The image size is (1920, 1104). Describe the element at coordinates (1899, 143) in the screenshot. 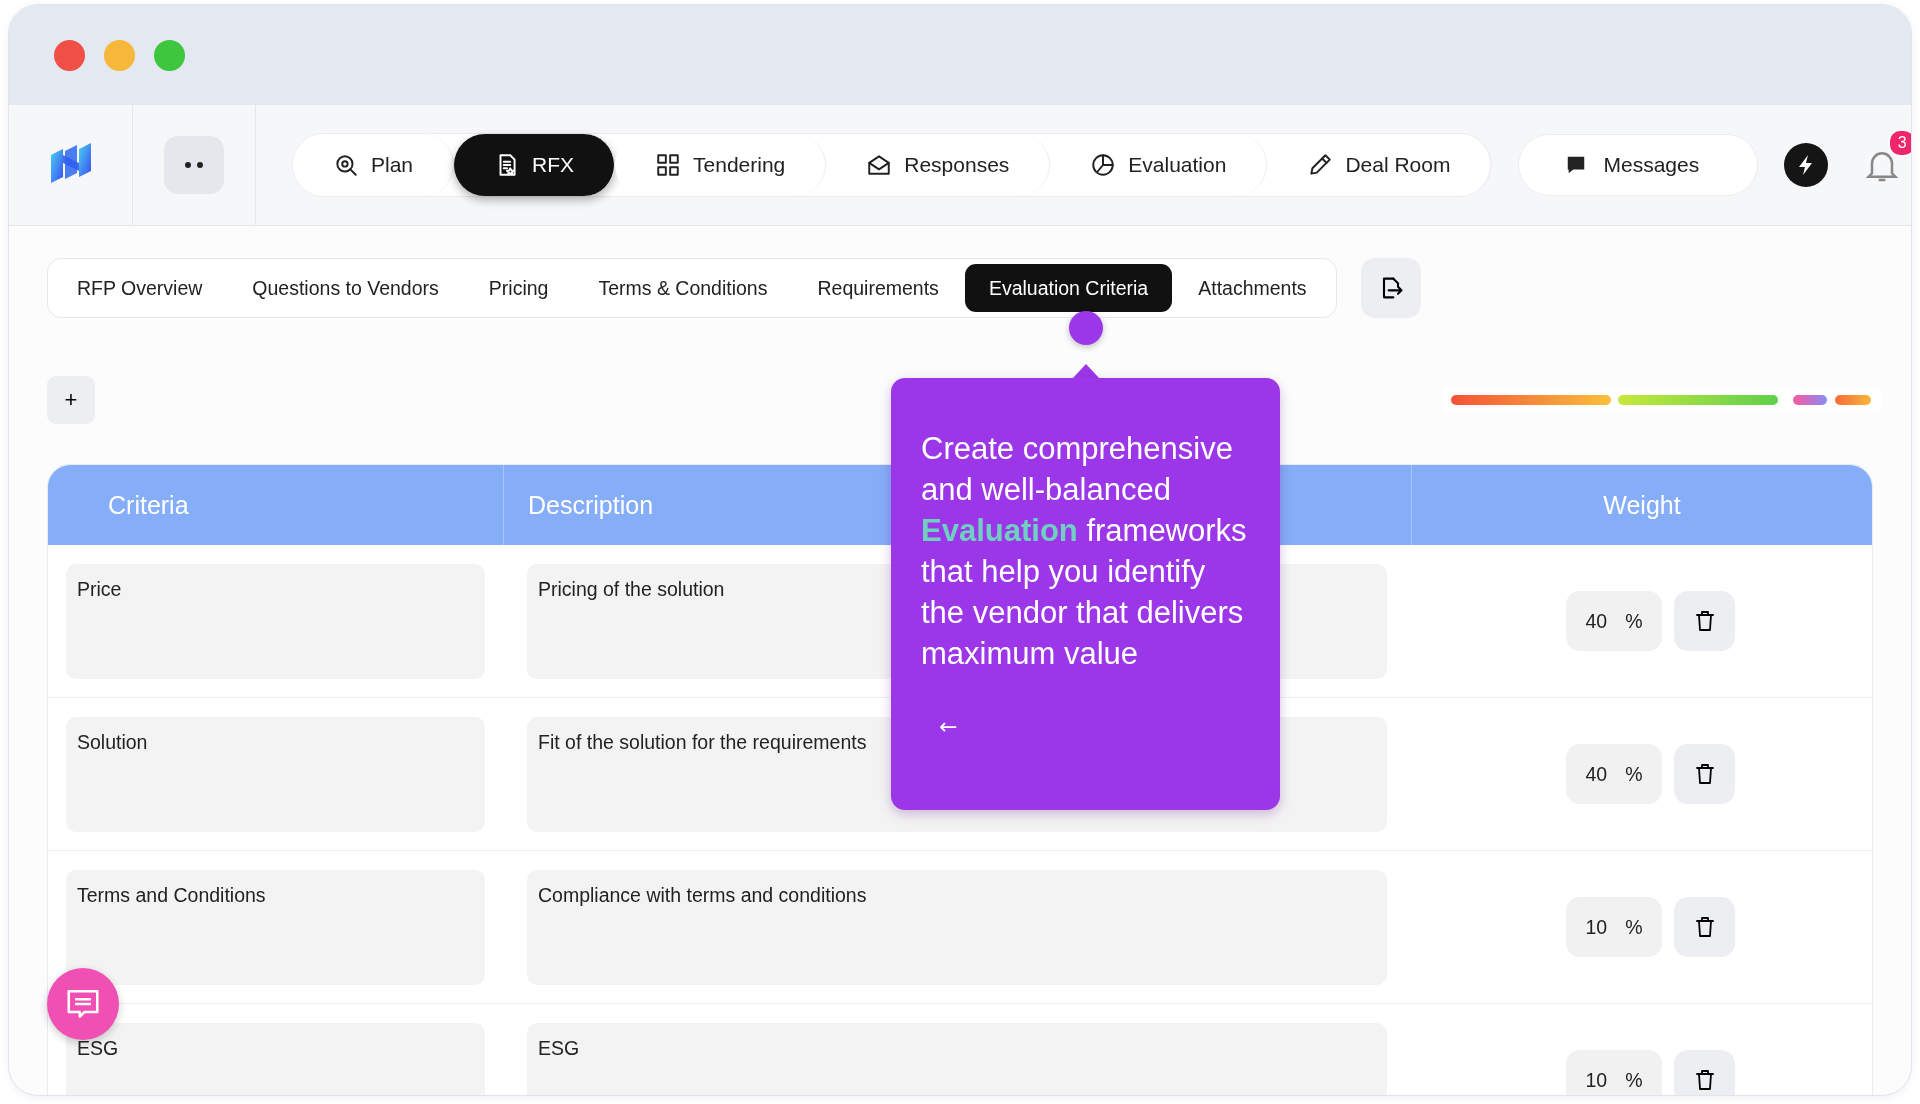

I see `notification-badge: 3` at that location.